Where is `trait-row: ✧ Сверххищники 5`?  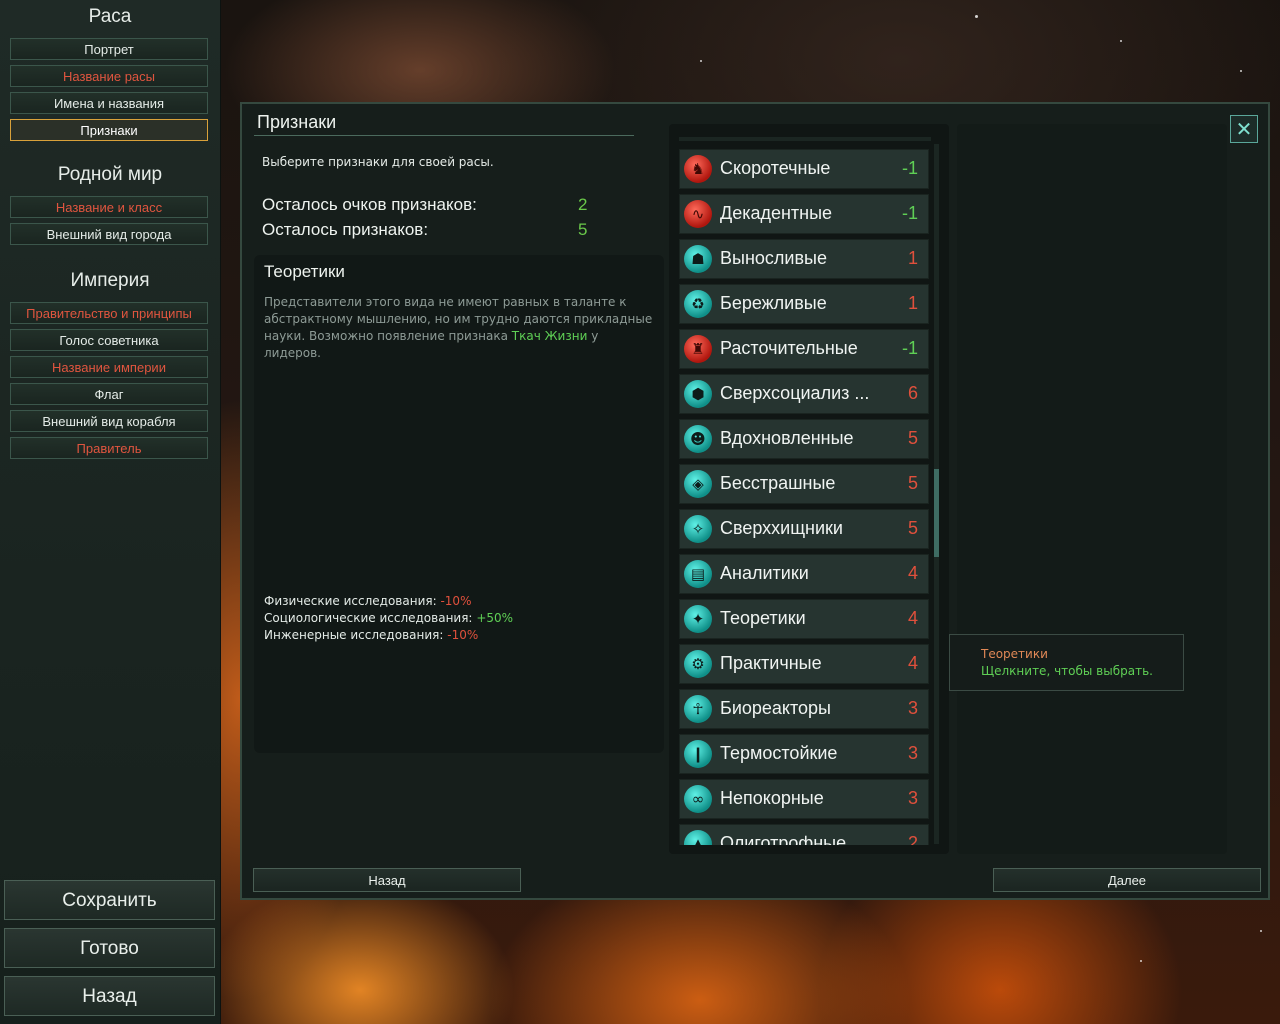 trait-row: ✧ Сверххищники 5 is located at coordinates (804, 529).